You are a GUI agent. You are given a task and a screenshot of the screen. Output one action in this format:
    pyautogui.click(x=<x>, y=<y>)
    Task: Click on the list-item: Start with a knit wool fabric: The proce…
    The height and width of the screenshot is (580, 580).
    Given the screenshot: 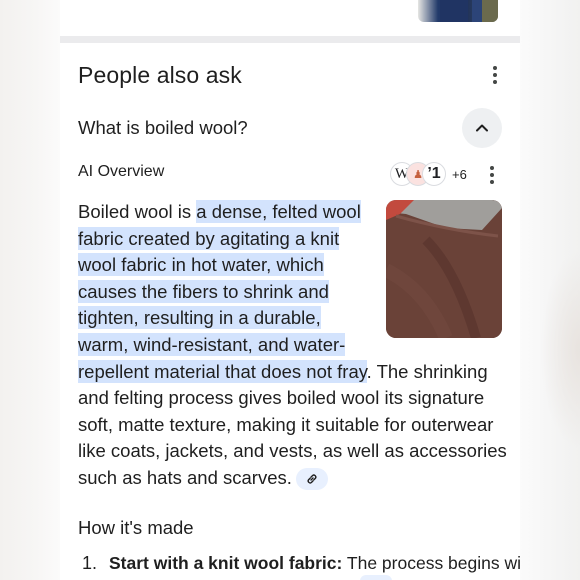 What is the action you would take?
    pyautogui.click(x=314, y=563)
    